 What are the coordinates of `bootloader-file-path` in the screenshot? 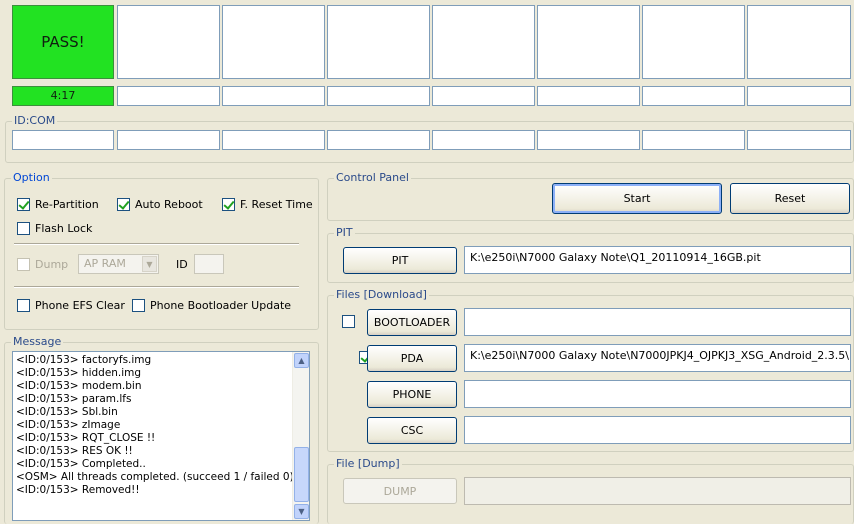 It's located at (657, 322).